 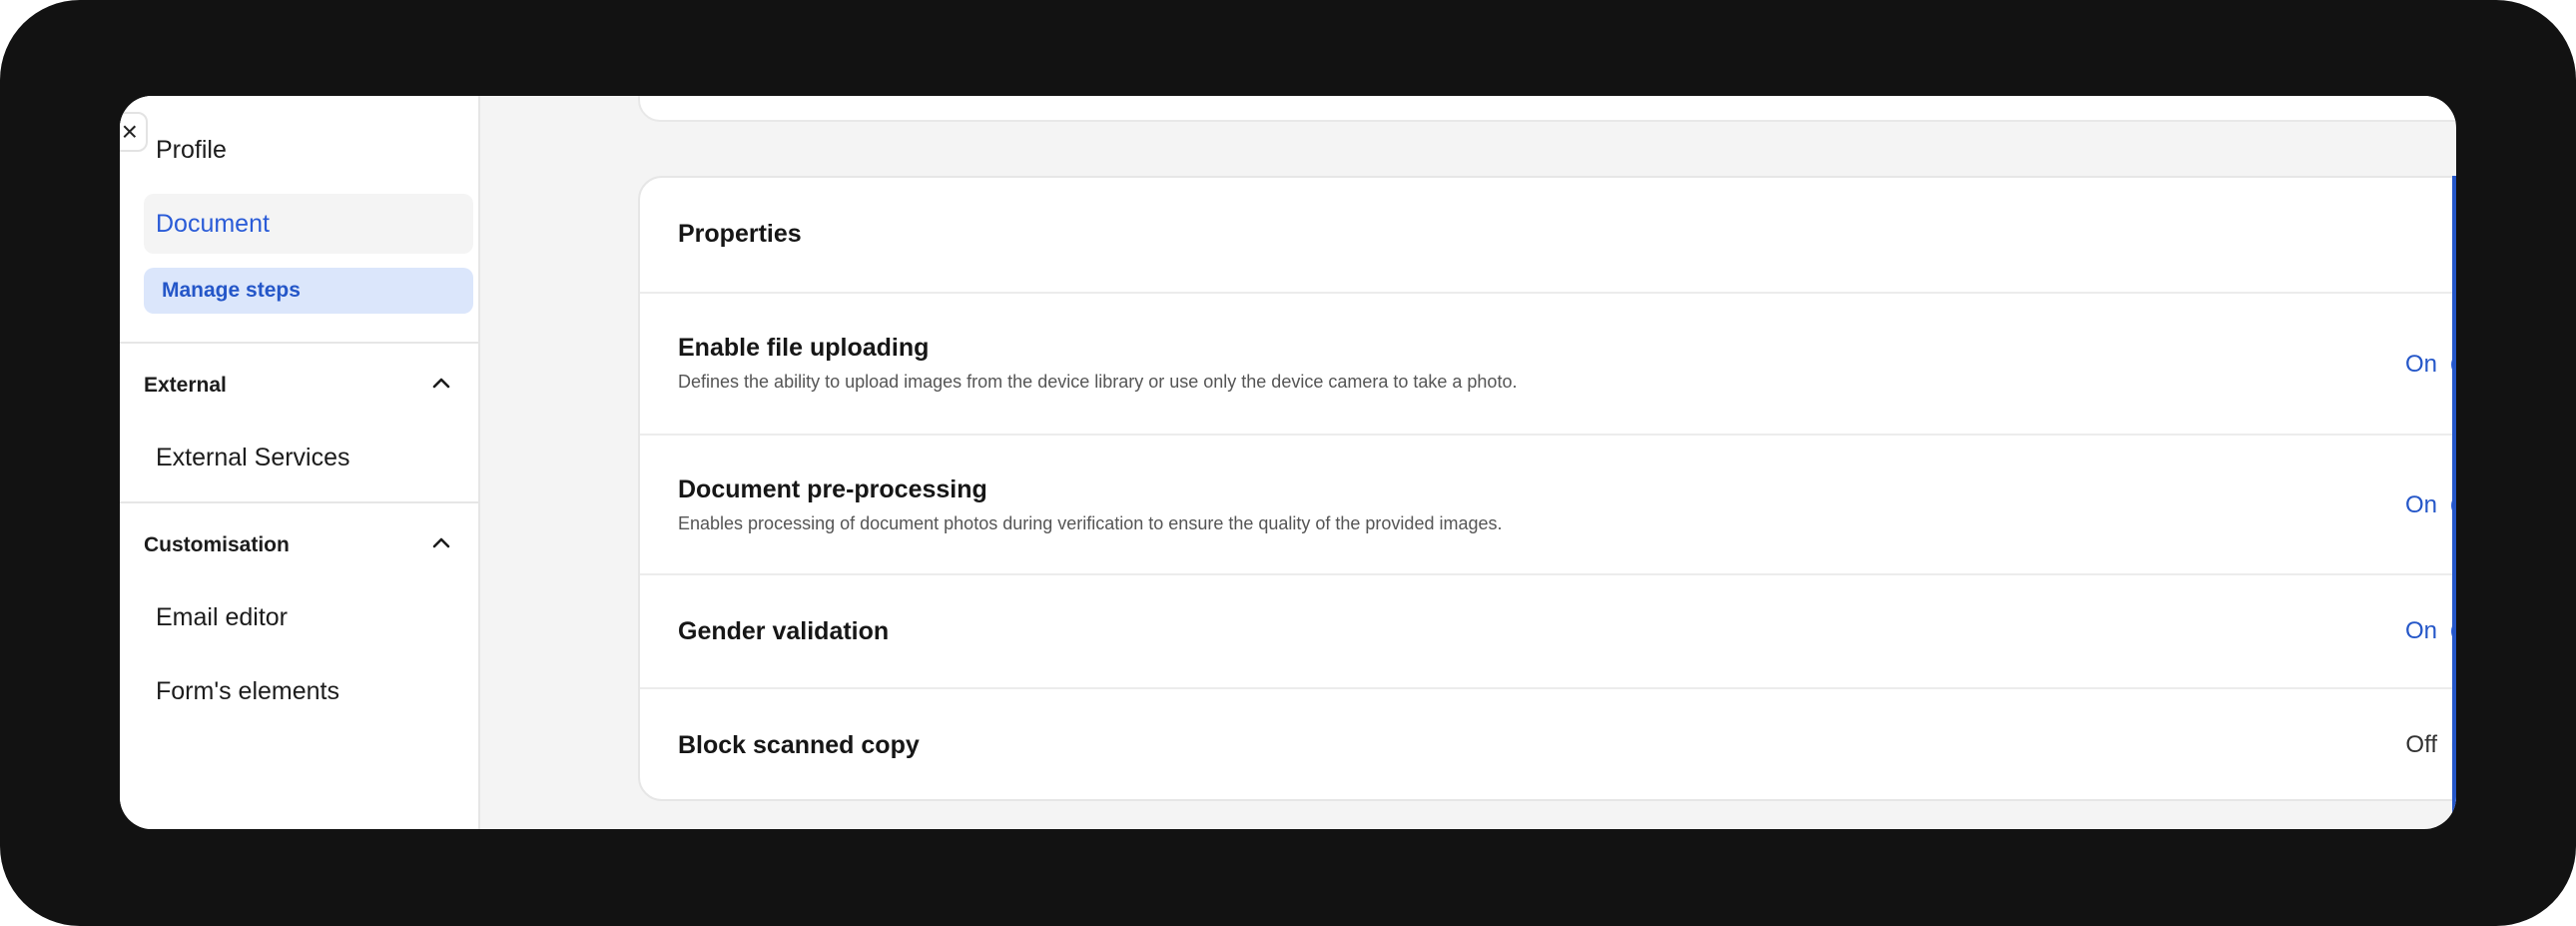 I want to click on toggle-state-label: Off, so click(x=2421, y=744).